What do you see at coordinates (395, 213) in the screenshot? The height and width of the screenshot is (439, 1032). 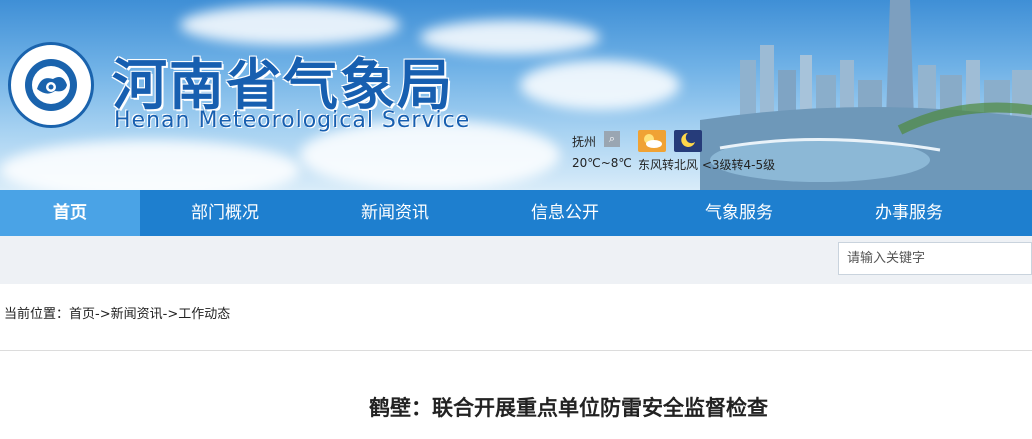 I see `nav-item-news: 新闻资讯` at bounding box center [395, 213].